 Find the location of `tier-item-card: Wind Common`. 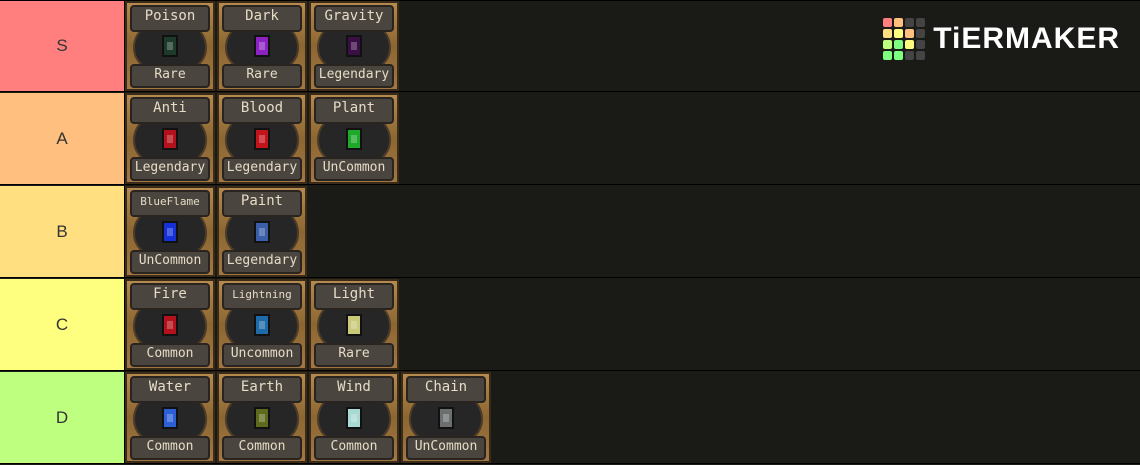

tier-item-card: Wind Common is located at coordinates (354, 417).